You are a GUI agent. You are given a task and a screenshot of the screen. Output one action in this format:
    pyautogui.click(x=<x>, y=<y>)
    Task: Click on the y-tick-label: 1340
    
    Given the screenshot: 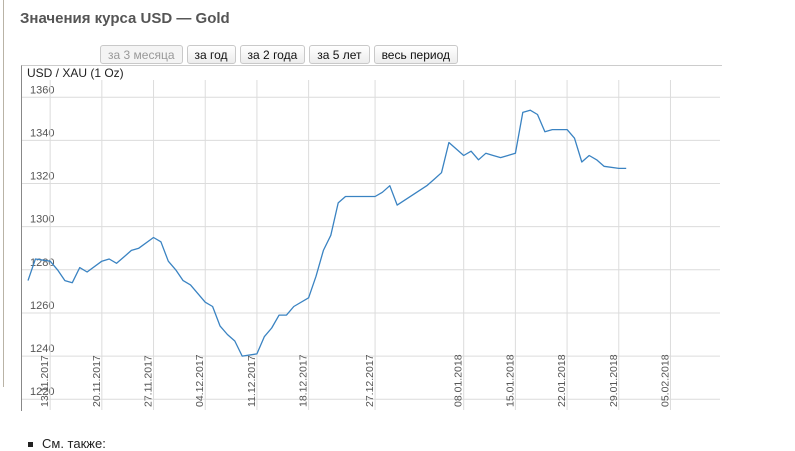 What is the action you would take?
    pyautogui.click(x=42, y=133)
    